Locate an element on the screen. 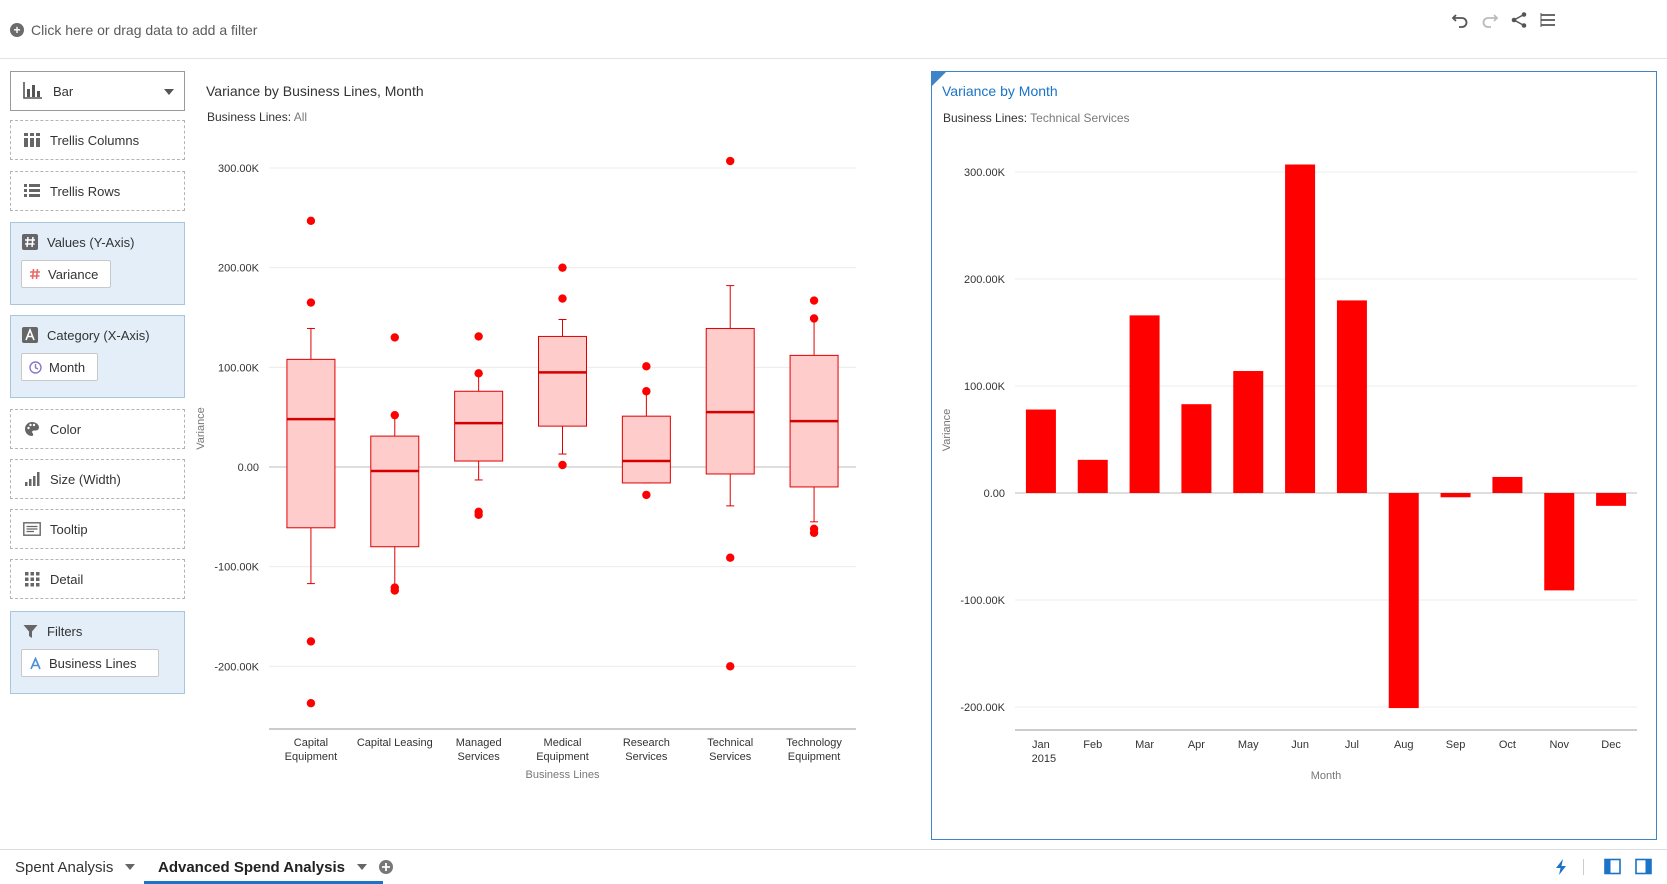 The width and height of the screenshot is (1667, 884). trellis-columns-icon is located at coordinates (32, 140).